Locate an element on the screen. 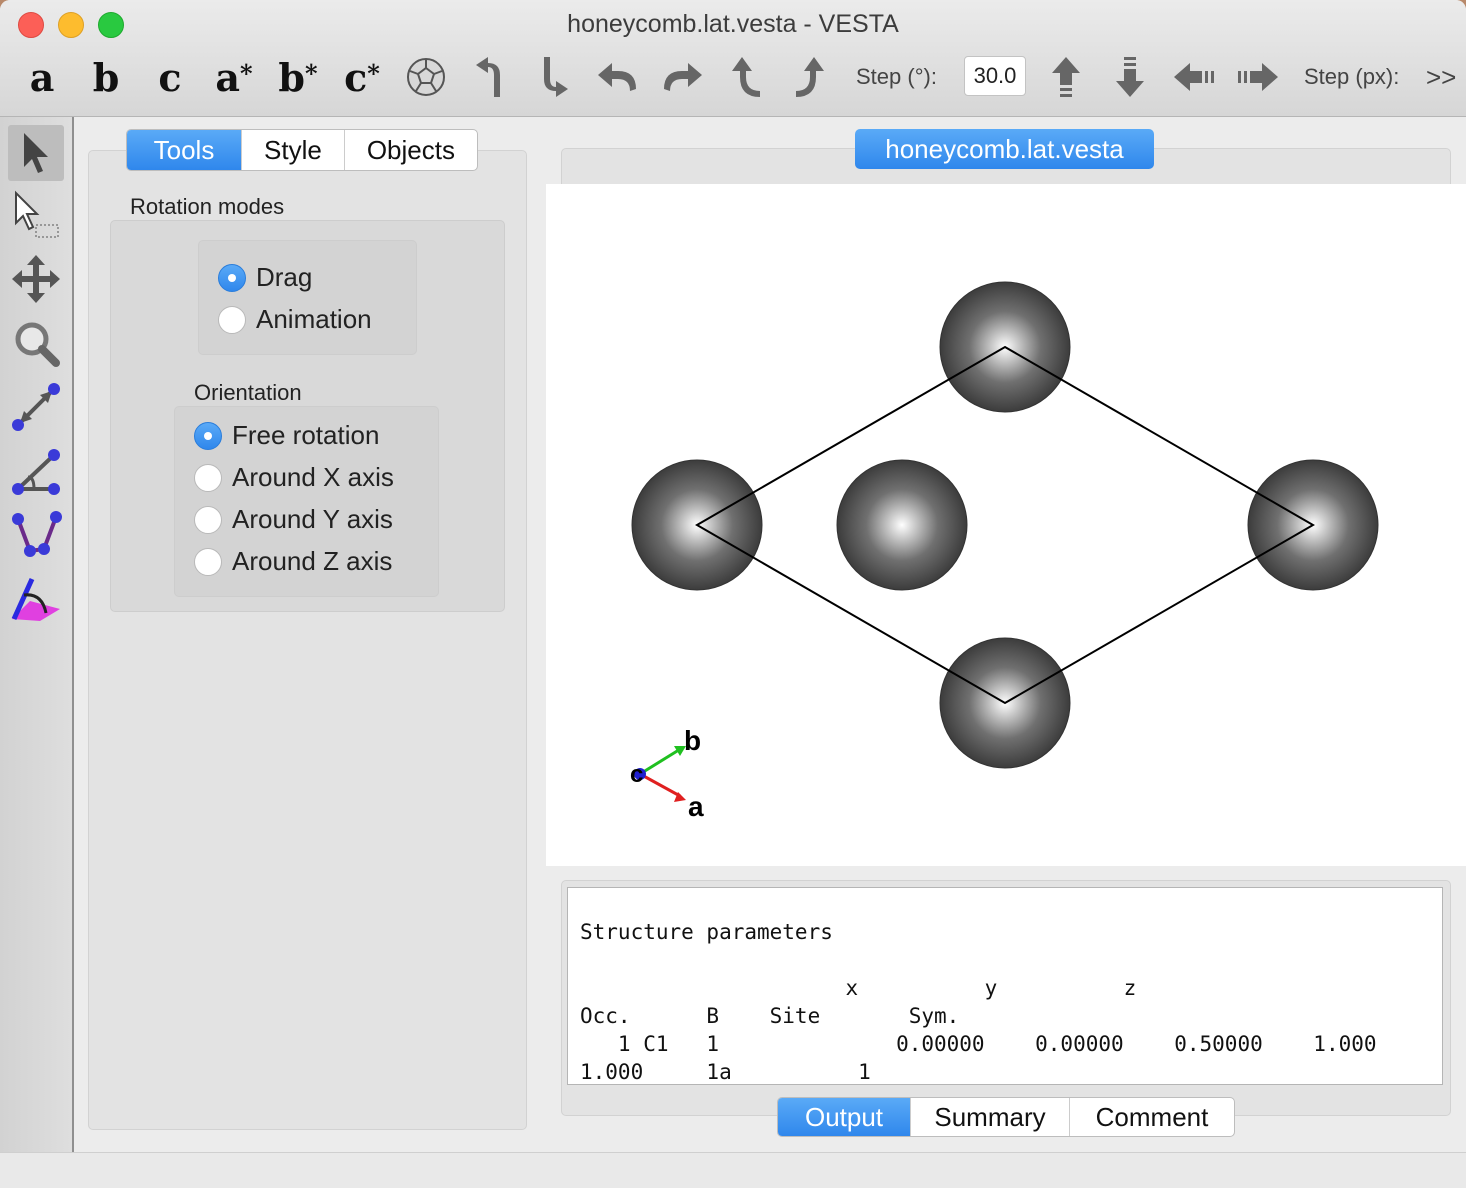  rotate-up-button is located at coordinates (490, 77).